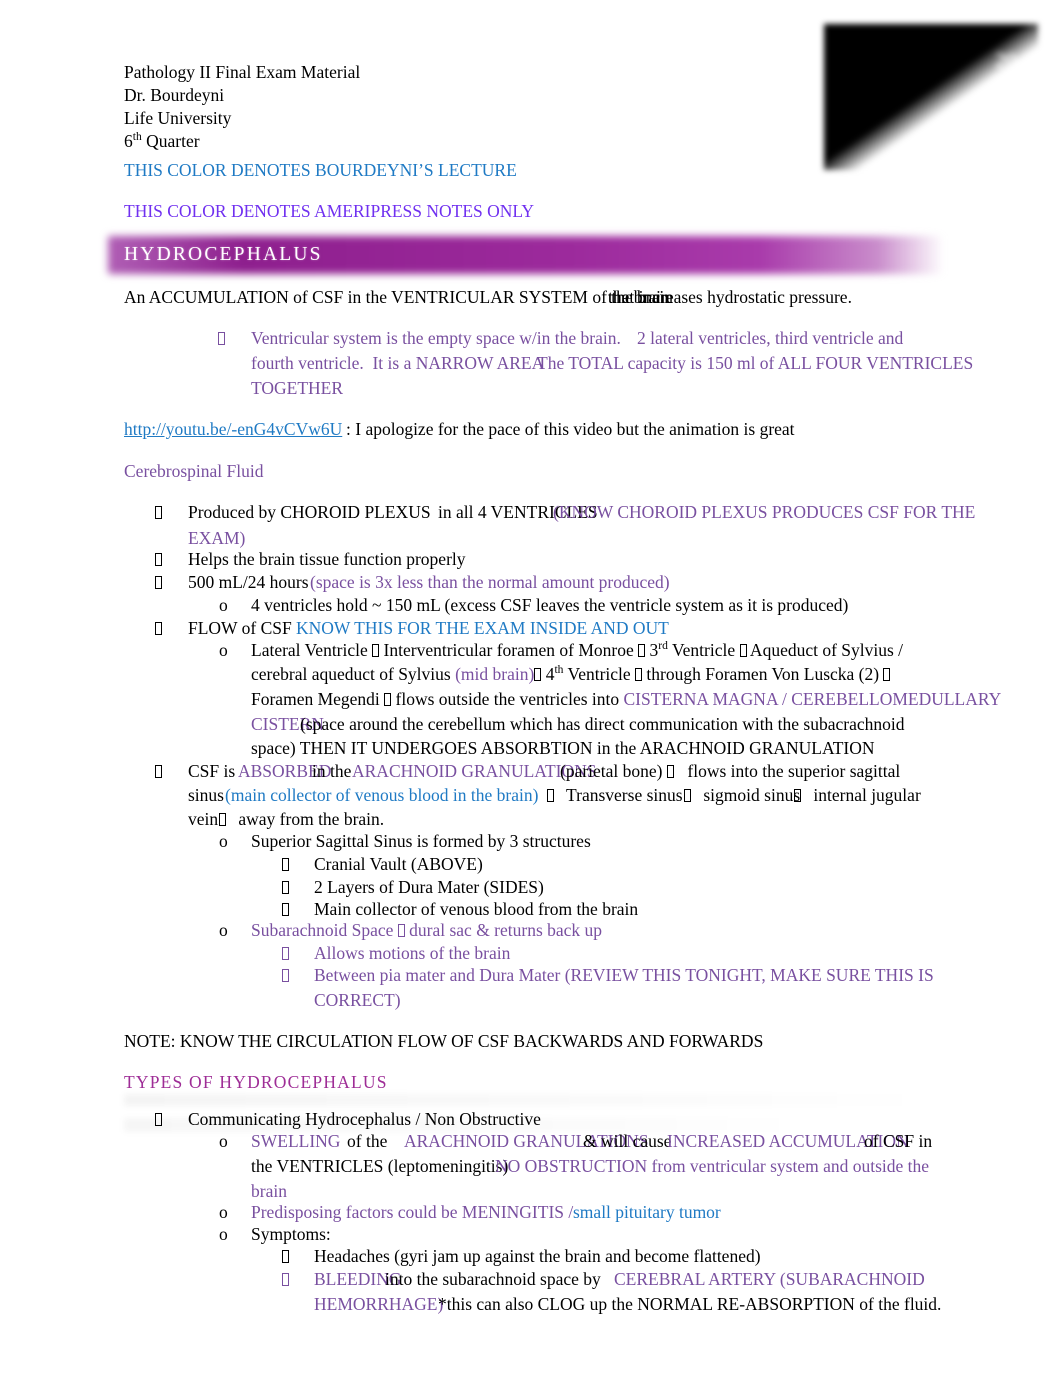  I want to click on sss-item-0: Cranial Vault (ABOVE), so click(398, 864).